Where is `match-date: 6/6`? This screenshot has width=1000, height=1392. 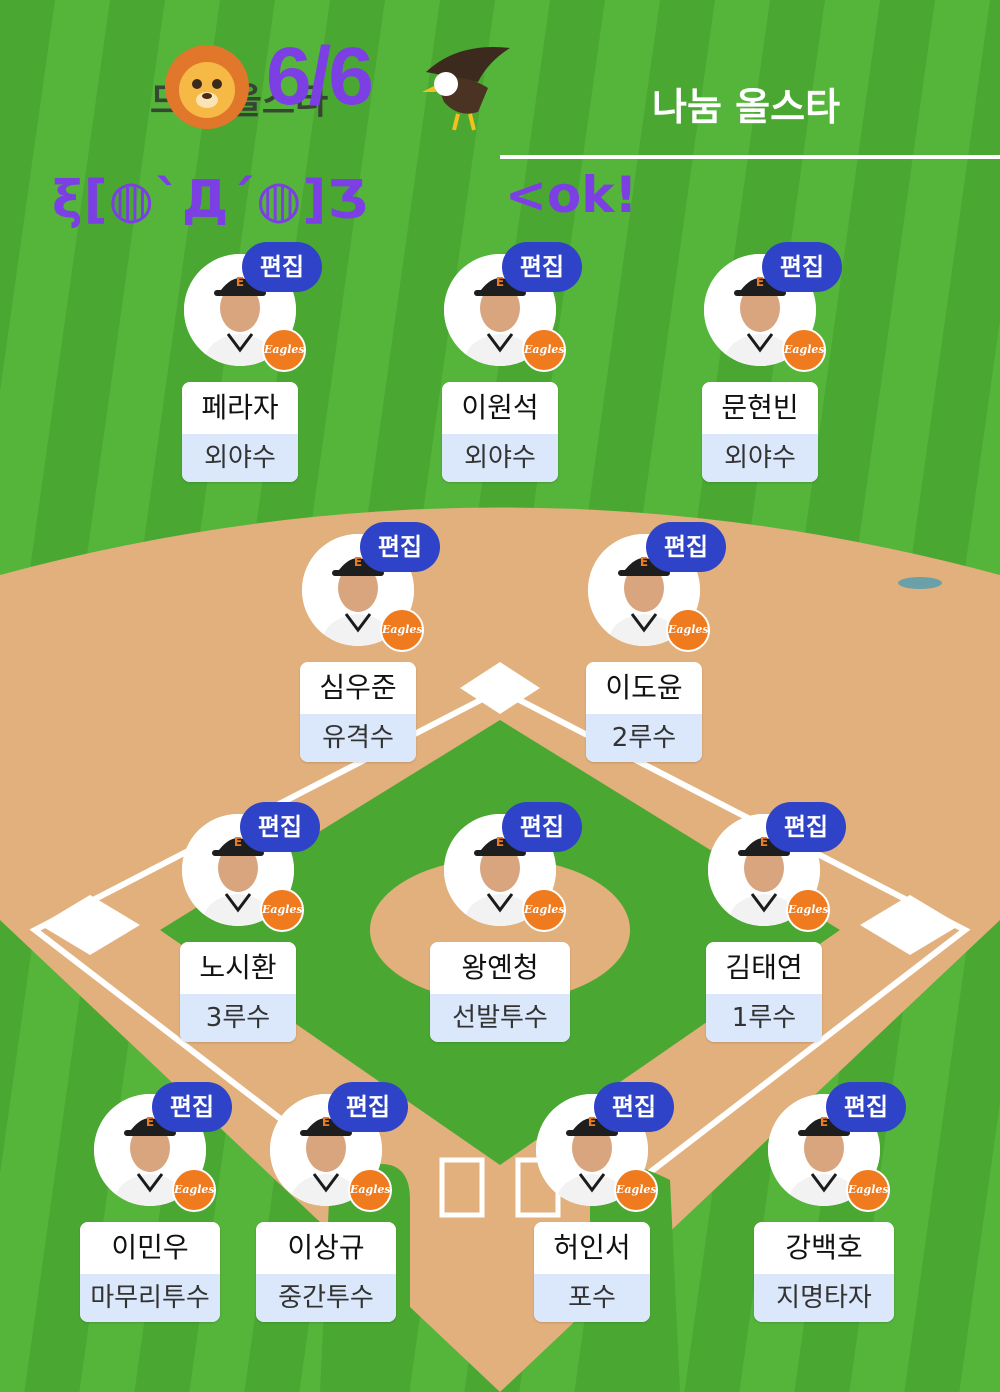 match-date: 6/6 is located at coordinates (320, 76).